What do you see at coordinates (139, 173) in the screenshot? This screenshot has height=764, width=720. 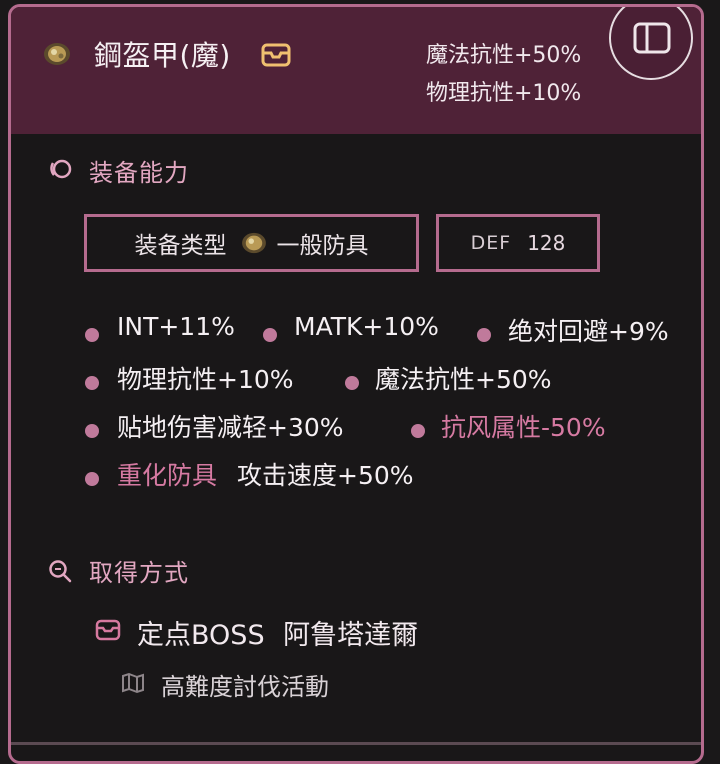 I see `equip-section-title: 装备能力` at bounding box center [139, 173].